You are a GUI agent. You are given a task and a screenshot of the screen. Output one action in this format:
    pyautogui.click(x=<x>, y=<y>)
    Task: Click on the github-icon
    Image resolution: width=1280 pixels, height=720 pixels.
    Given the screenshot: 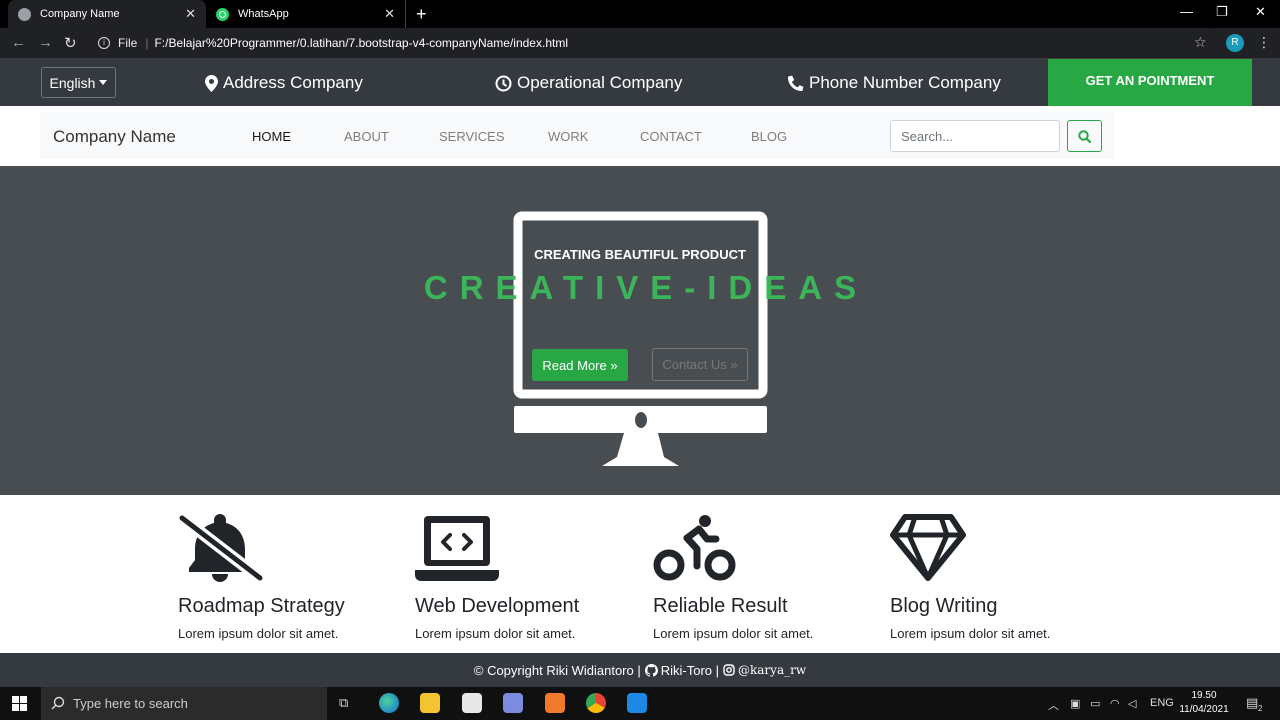 What is the action you would take?
    pyautogui.click(x=651, y=670)
    